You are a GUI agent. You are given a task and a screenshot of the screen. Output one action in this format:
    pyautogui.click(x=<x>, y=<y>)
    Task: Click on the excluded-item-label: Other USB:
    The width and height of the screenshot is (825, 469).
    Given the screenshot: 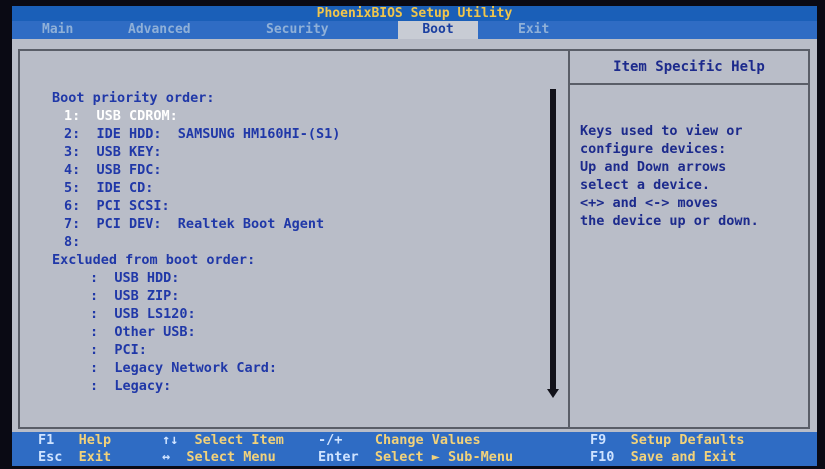 What is the action you would take?
    pyautogui.click(x=155, y=332)
    